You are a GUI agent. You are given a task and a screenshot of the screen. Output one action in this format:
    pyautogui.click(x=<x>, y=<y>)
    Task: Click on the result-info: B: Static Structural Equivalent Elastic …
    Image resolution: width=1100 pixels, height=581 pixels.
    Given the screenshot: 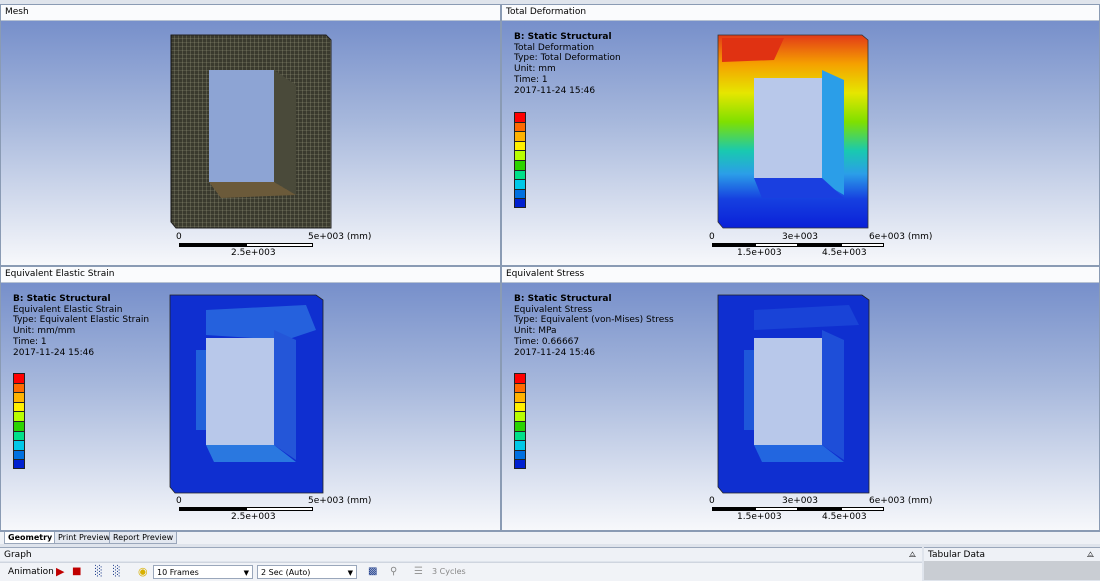 What is the action you would take?
    pyautogui.click(x=81, y=326)
    